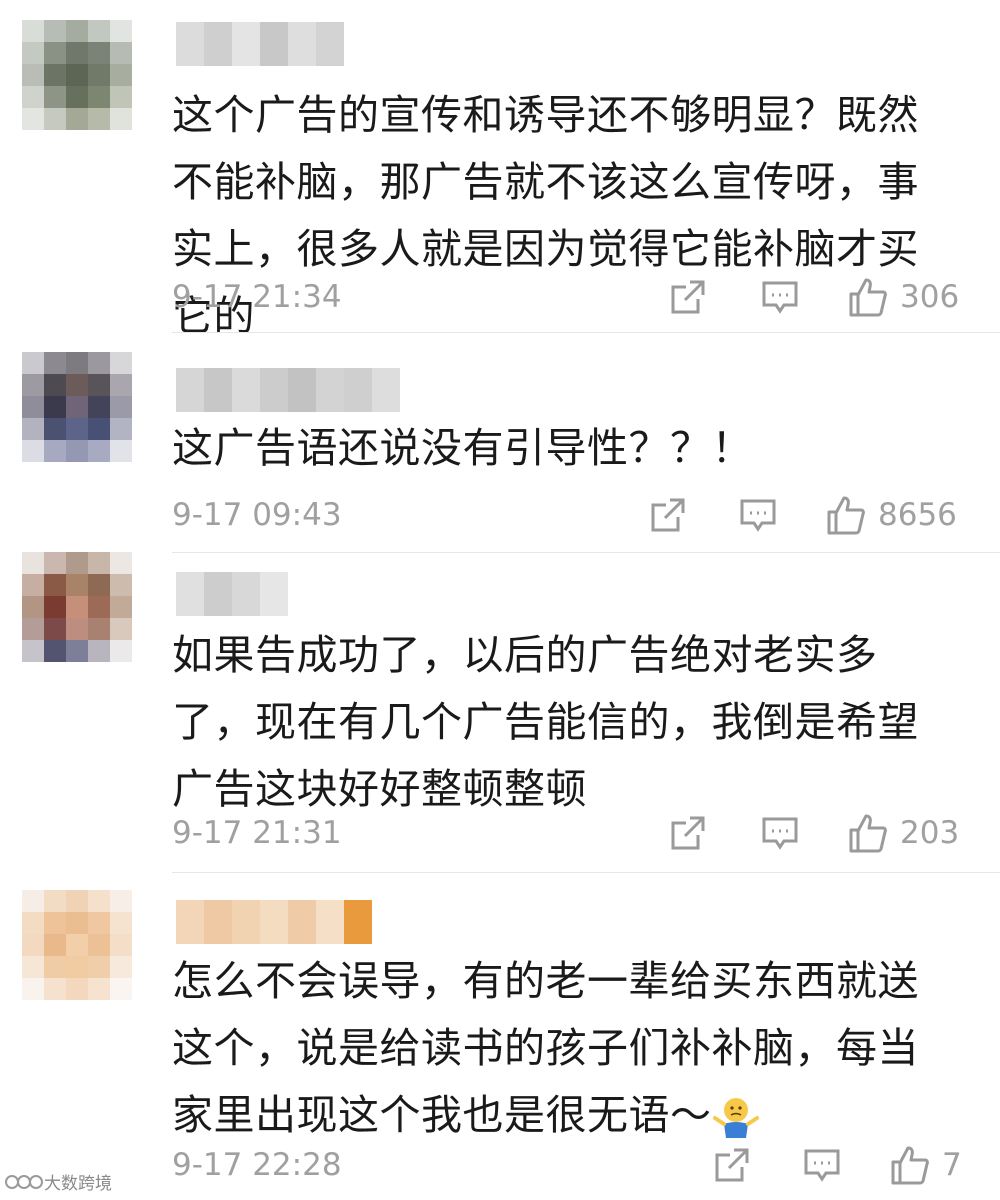  What do you see at coordinates (274, 922) in the screenshot?
I see `username-blurred` at bounding box center [274, 922].